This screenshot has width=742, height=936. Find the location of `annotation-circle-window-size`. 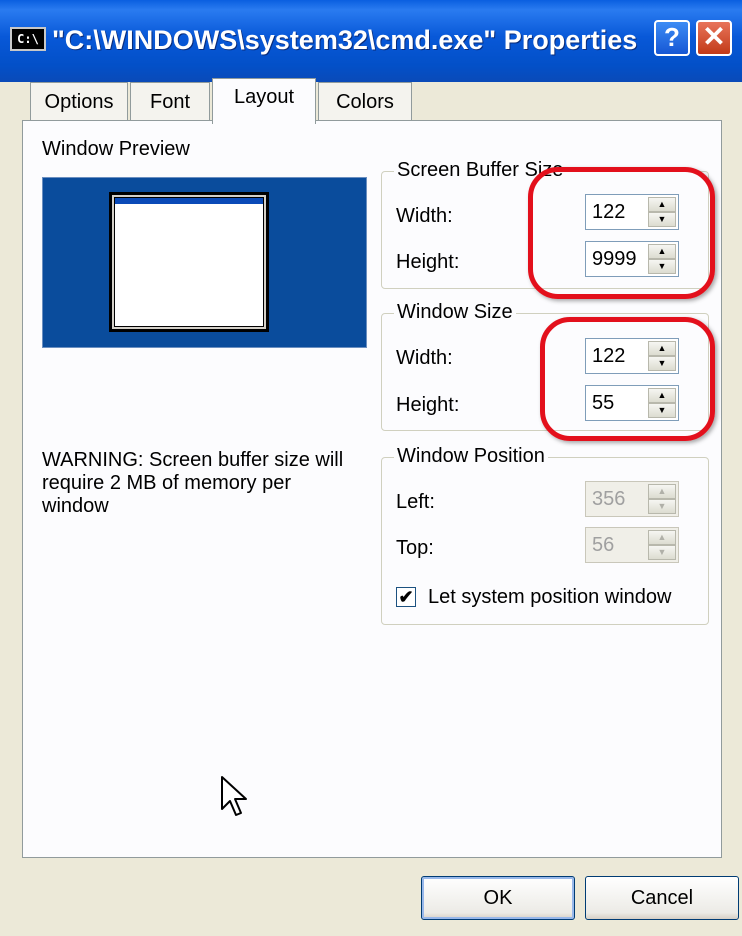

annotation-circle-window-size is located at coordinates (627, 379).